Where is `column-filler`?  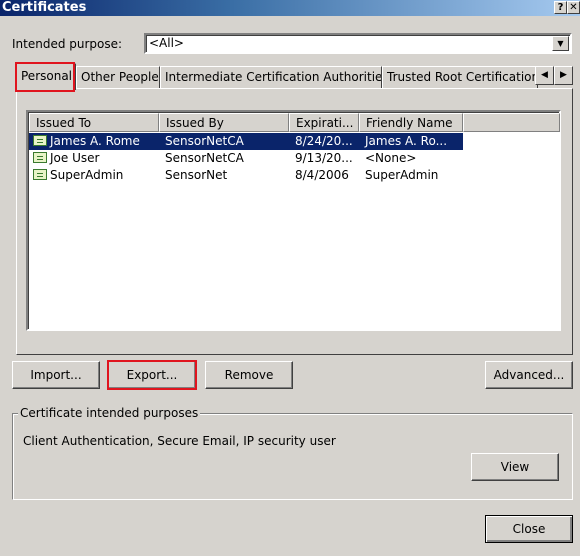 column-filler is located at coordinates (511, 122).